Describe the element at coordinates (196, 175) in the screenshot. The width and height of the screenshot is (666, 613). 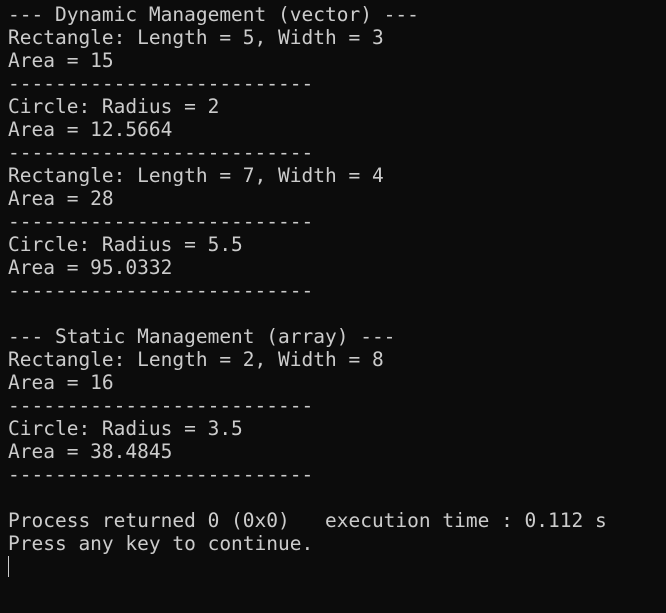
I see `rectangle-output-line: Rectangle: Length = 7, Width = 4` at that location.